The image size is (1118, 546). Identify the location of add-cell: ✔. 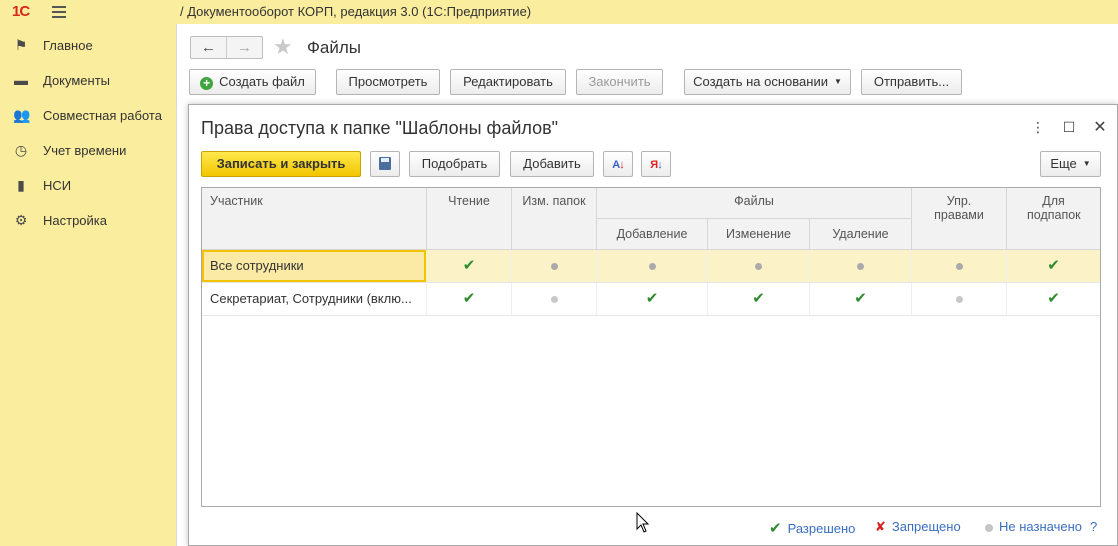
(652, 299).